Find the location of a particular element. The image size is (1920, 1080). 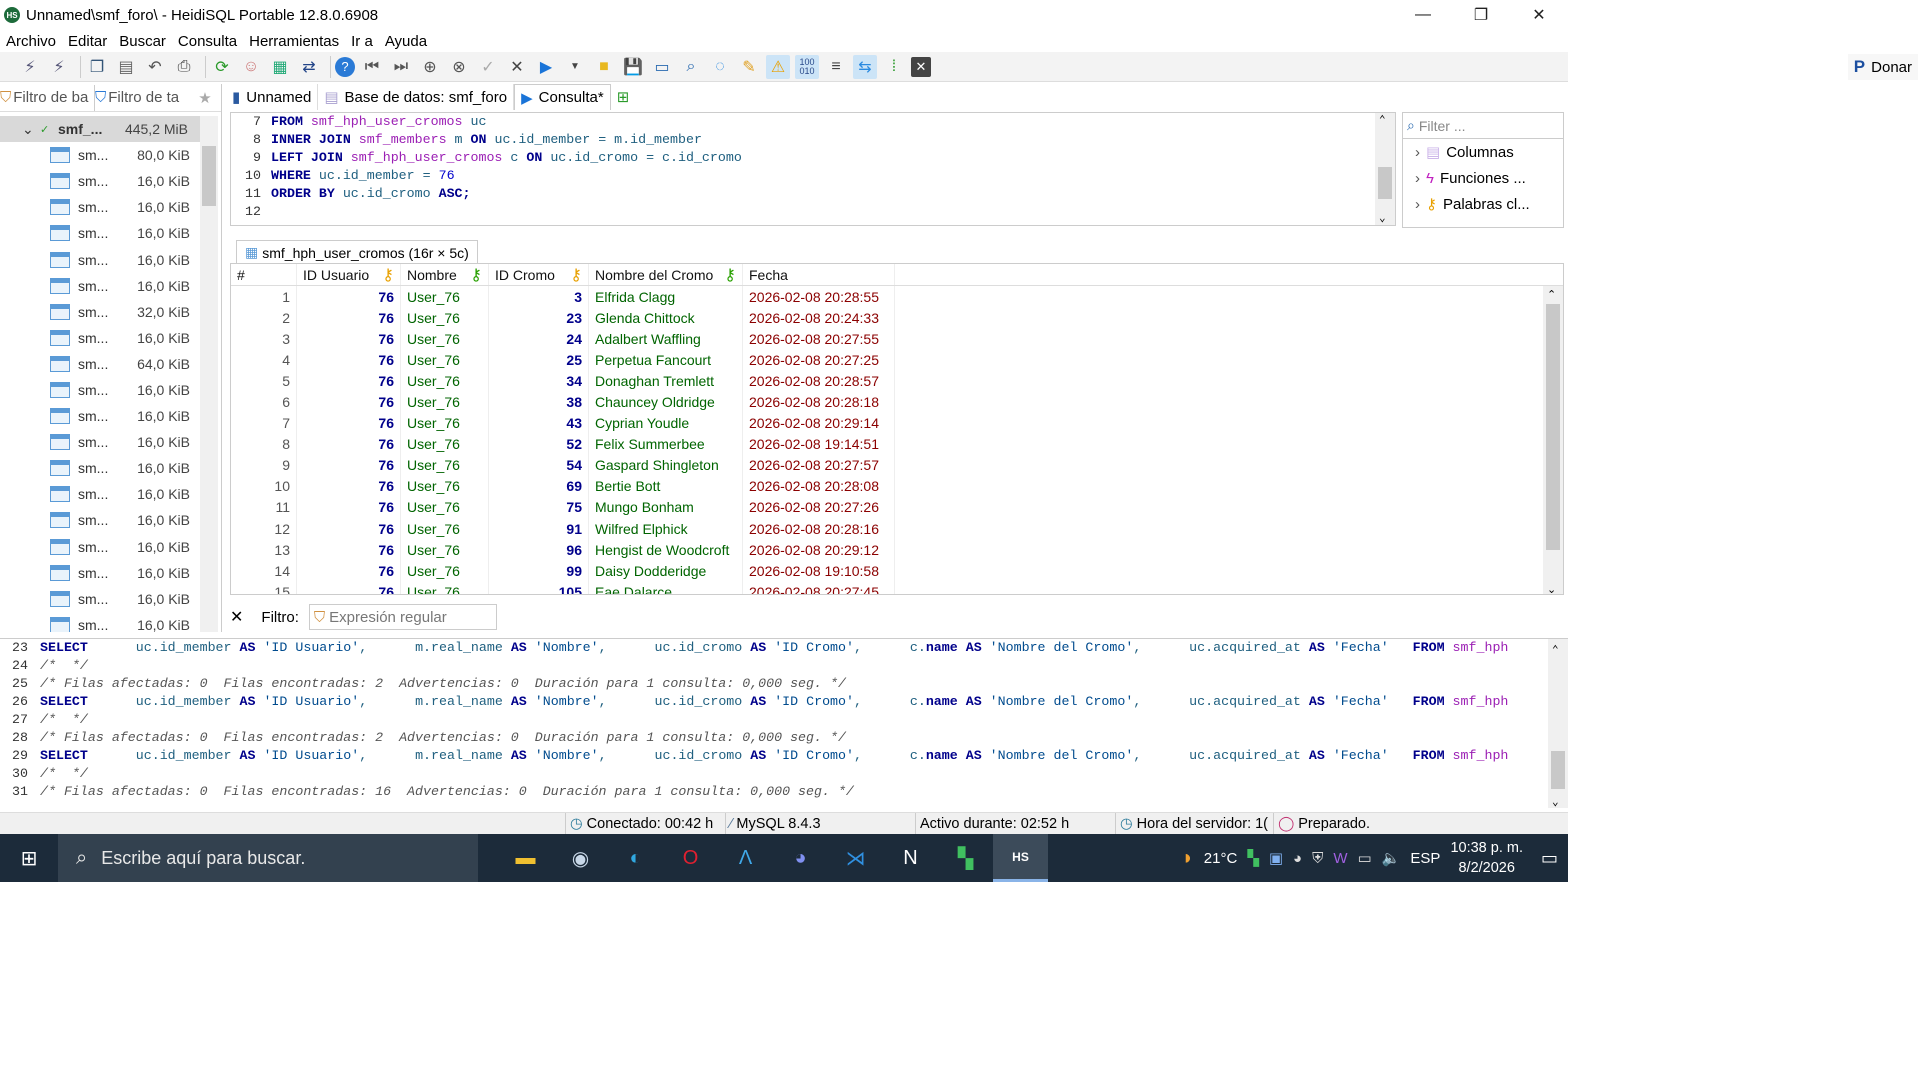

table-cell: Perpetua Fancourt is located at coordinates (666, 360).